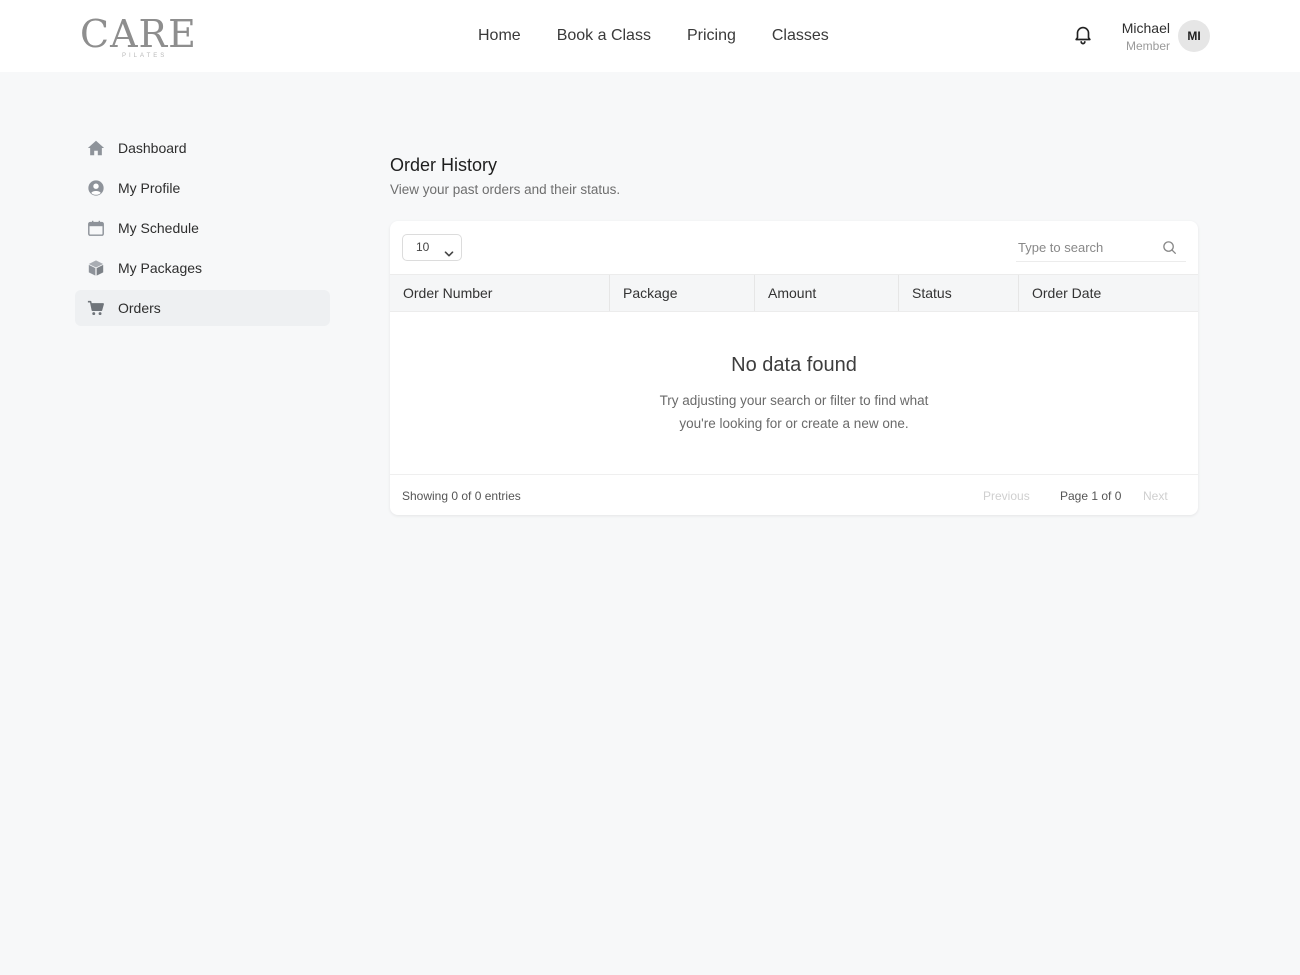  What do you see at coordinates (149, 188) in the screenshot?
I see `sidebar-item-label: My Profile` at bounding box center [149, 188].